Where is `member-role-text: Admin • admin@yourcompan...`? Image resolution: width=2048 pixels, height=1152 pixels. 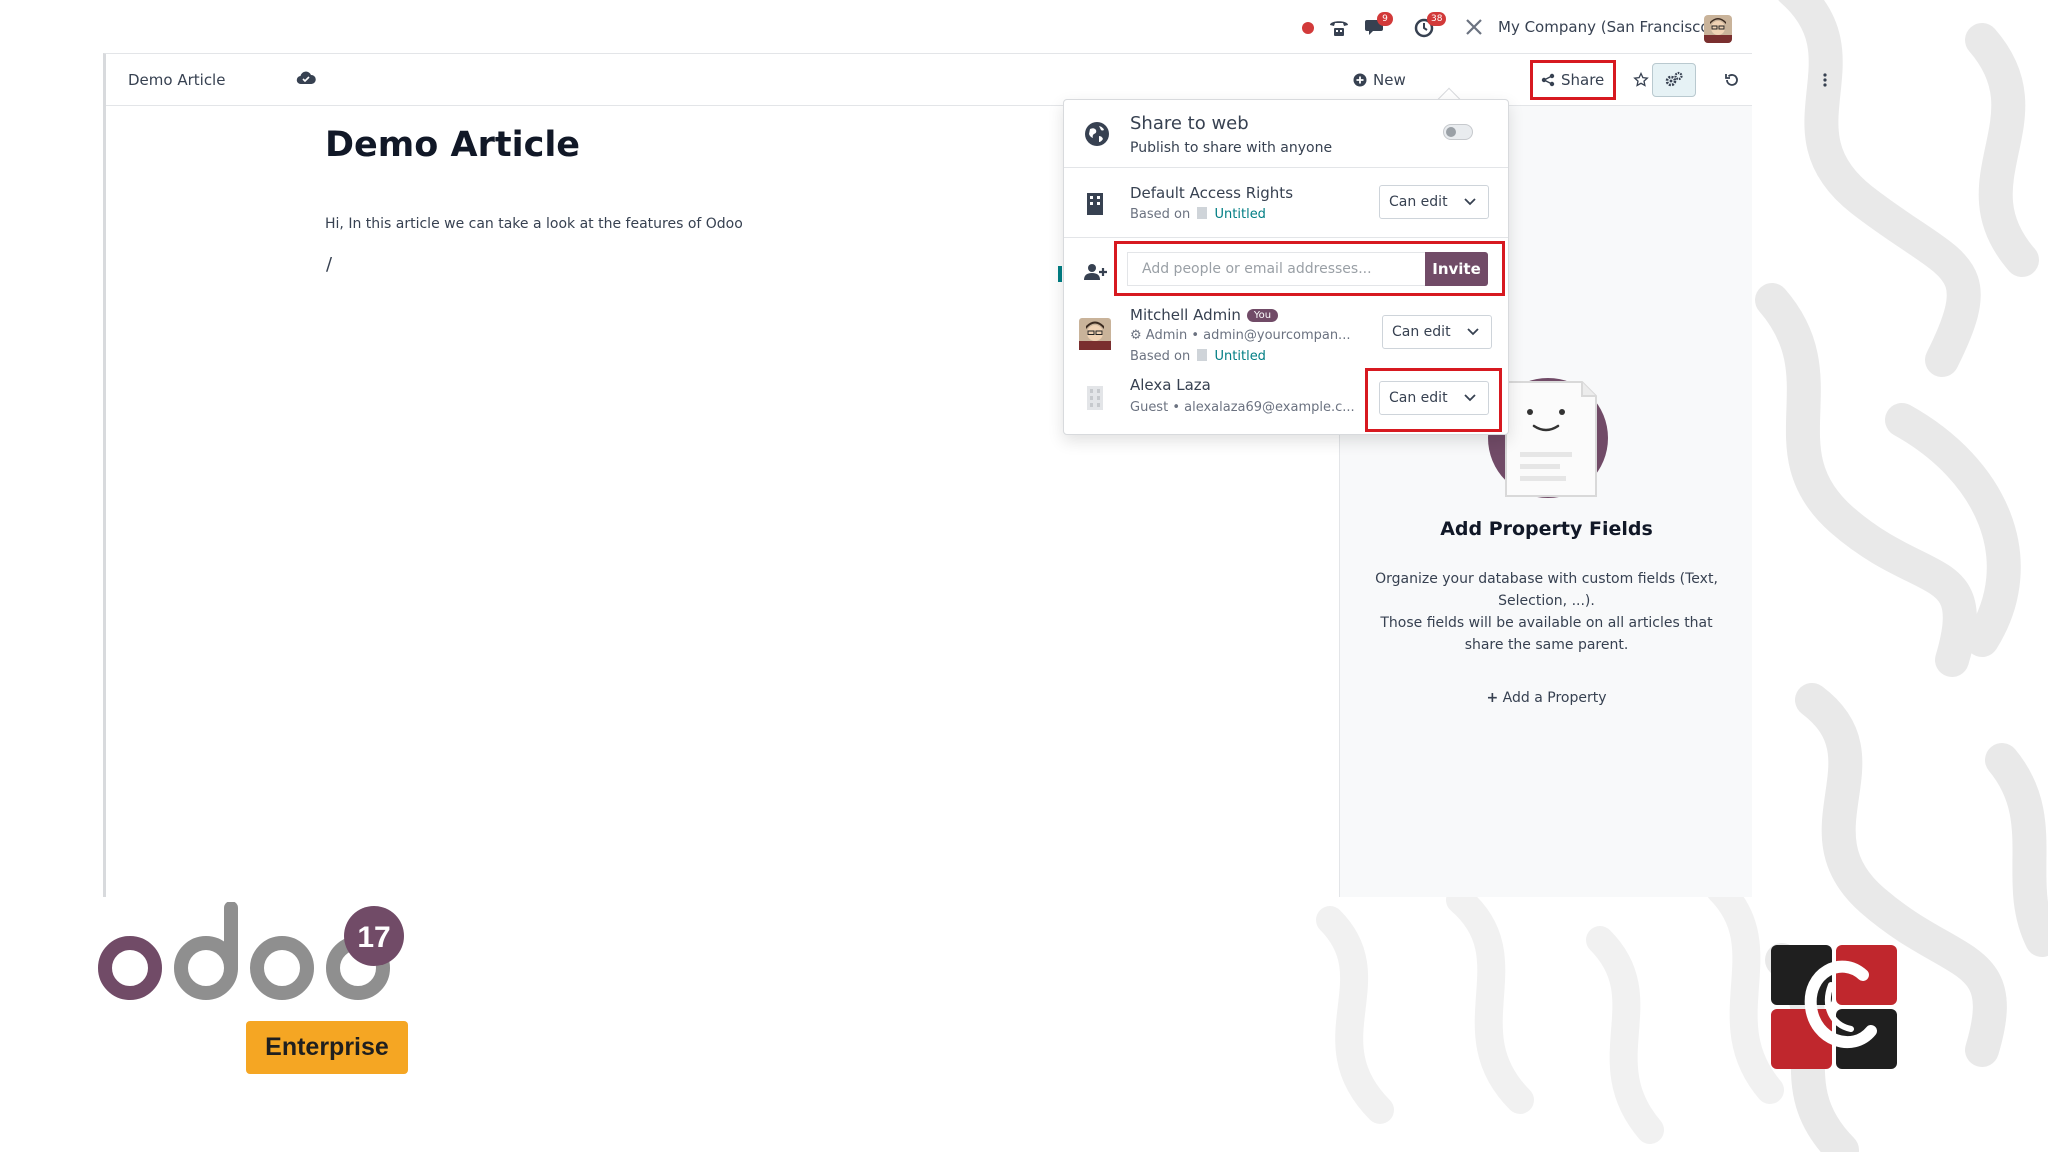
member-role-text: Admin • admin@yourcompan... is located at coordinates (1248, 335).